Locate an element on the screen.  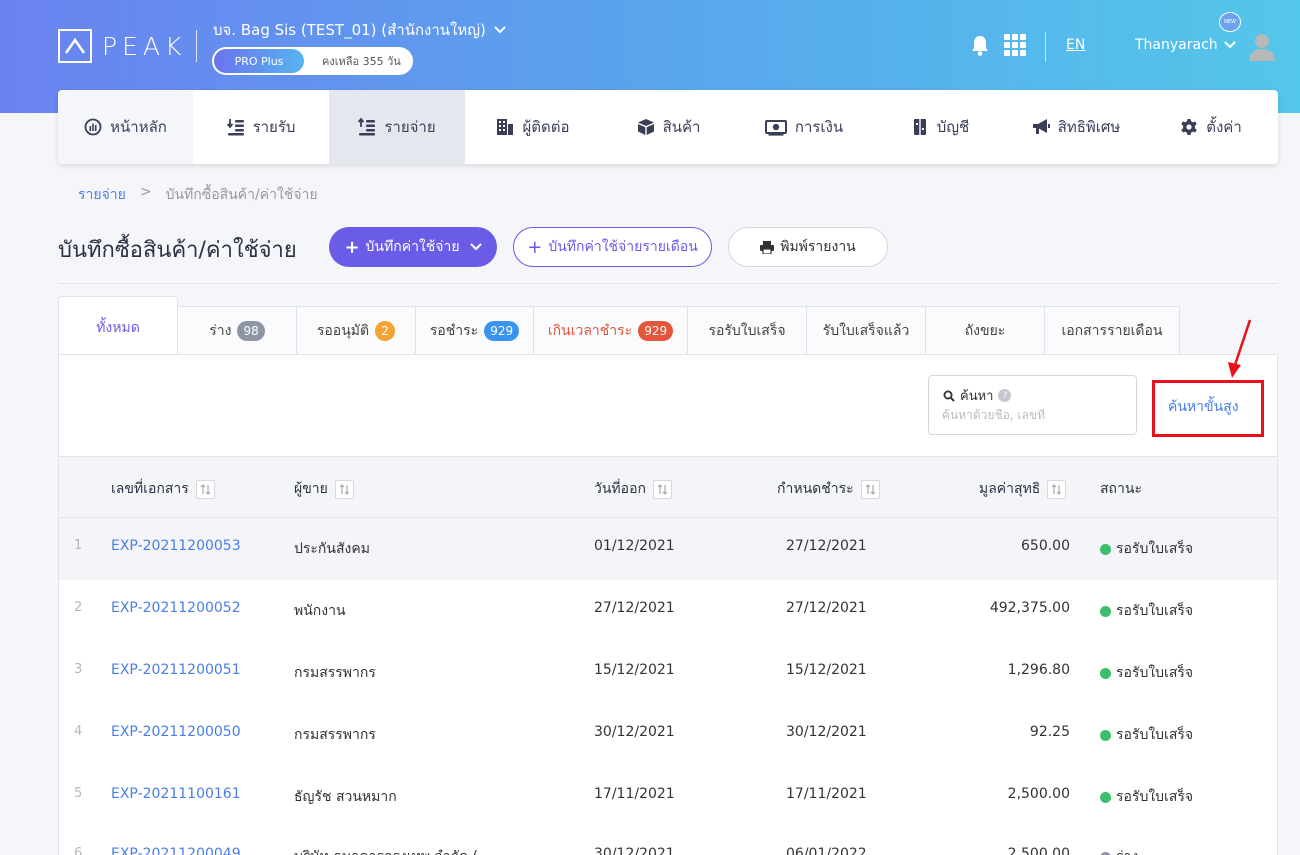
app-grid-icon is located at coordinates (1015, 45).